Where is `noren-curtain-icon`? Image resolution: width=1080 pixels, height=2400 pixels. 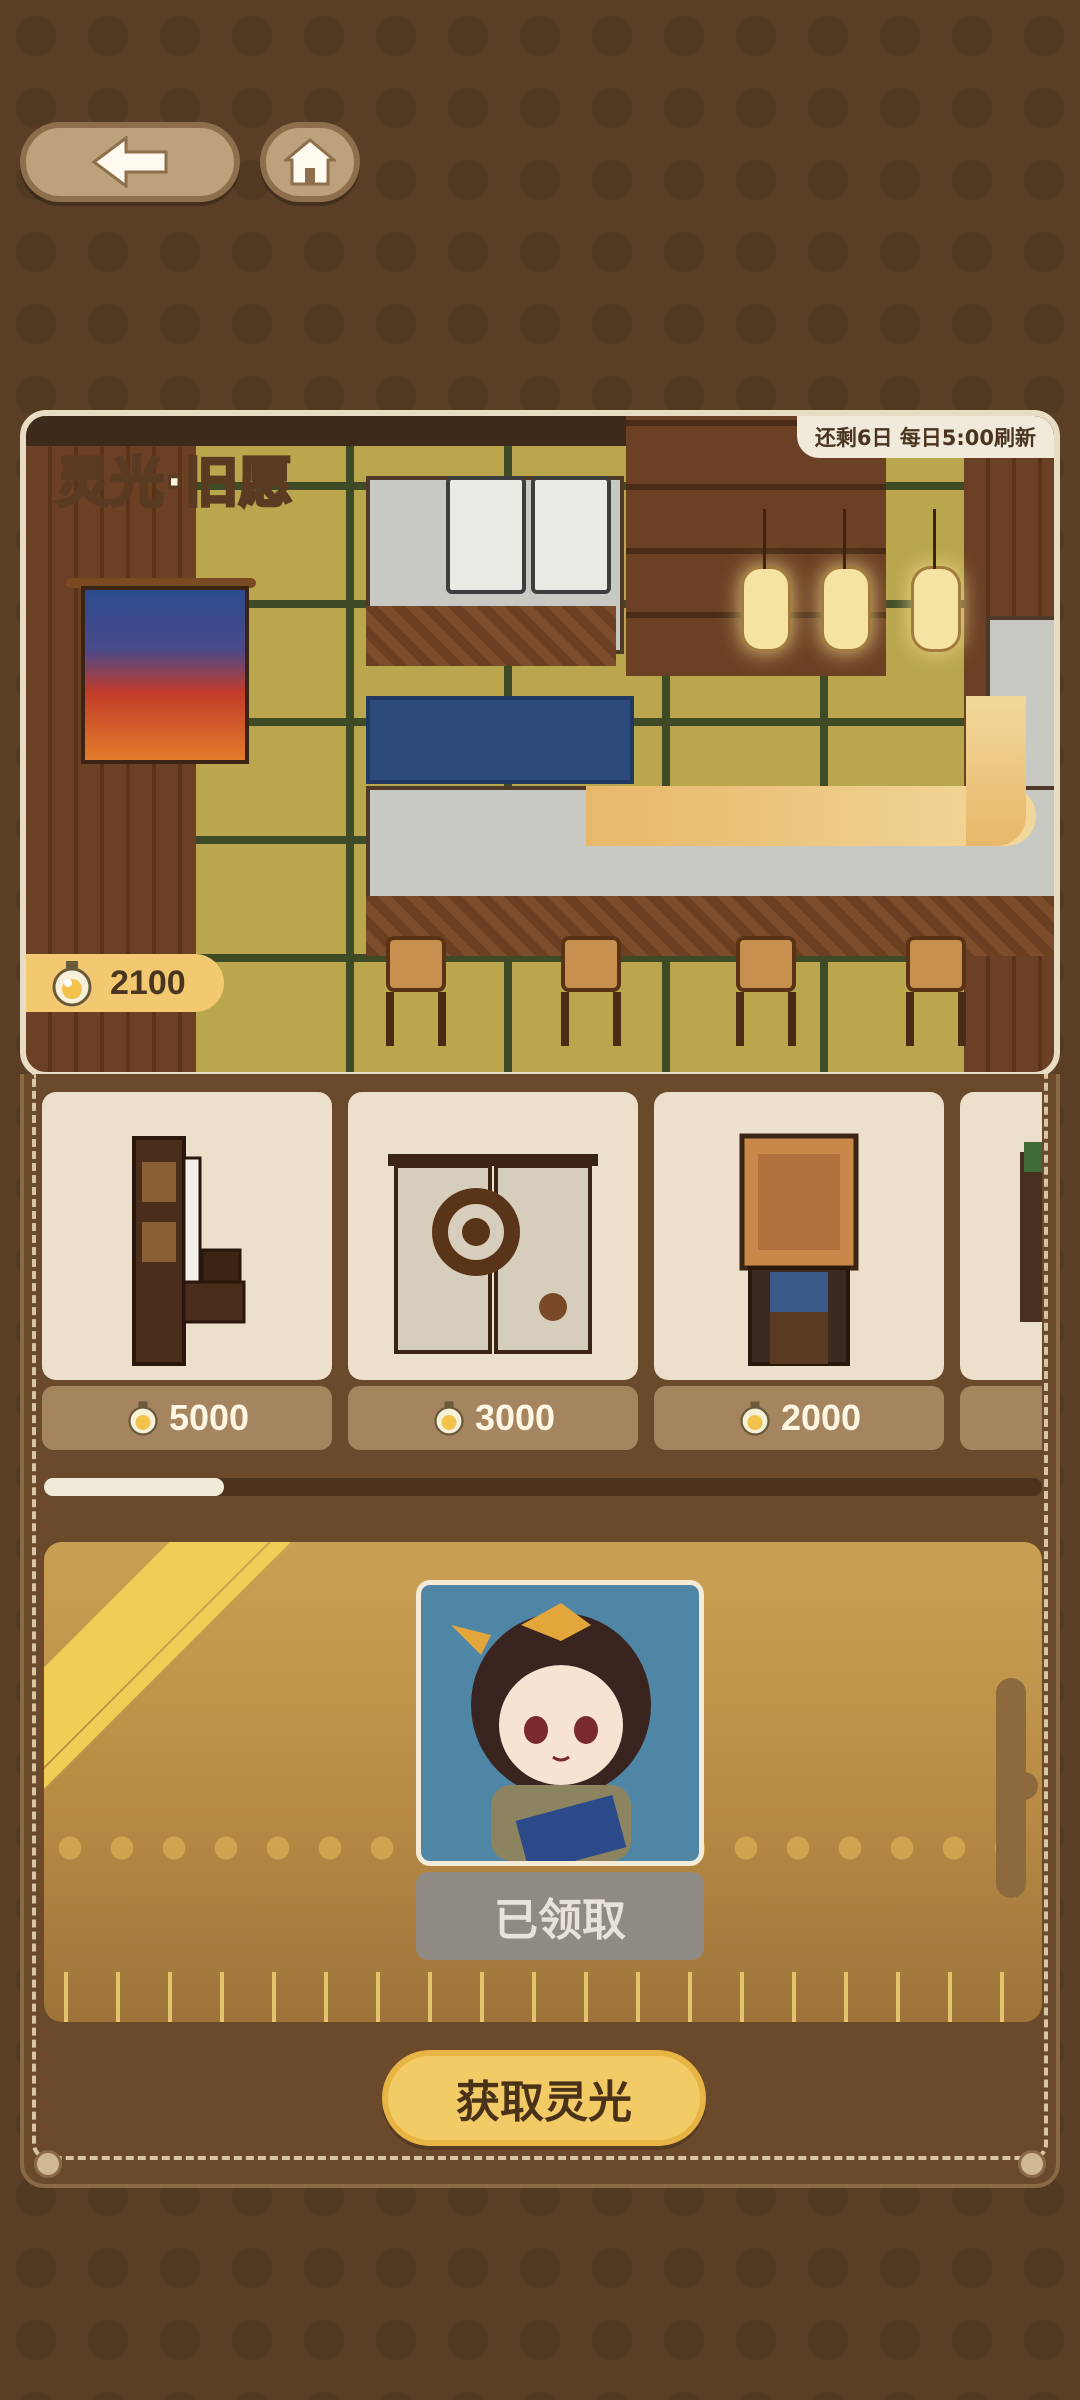
noren-curtain-icon is located at coordinates (493, 1254).